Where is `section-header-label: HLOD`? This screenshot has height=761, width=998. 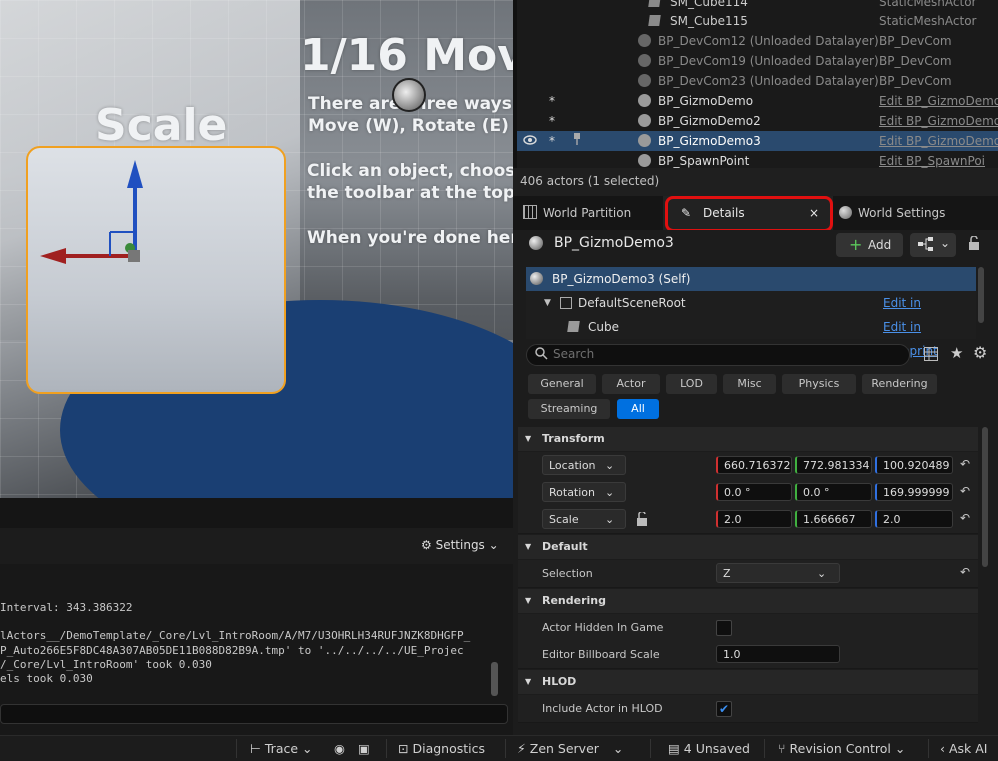
section-header-label: HLOD is located at coordinates (559, 681).